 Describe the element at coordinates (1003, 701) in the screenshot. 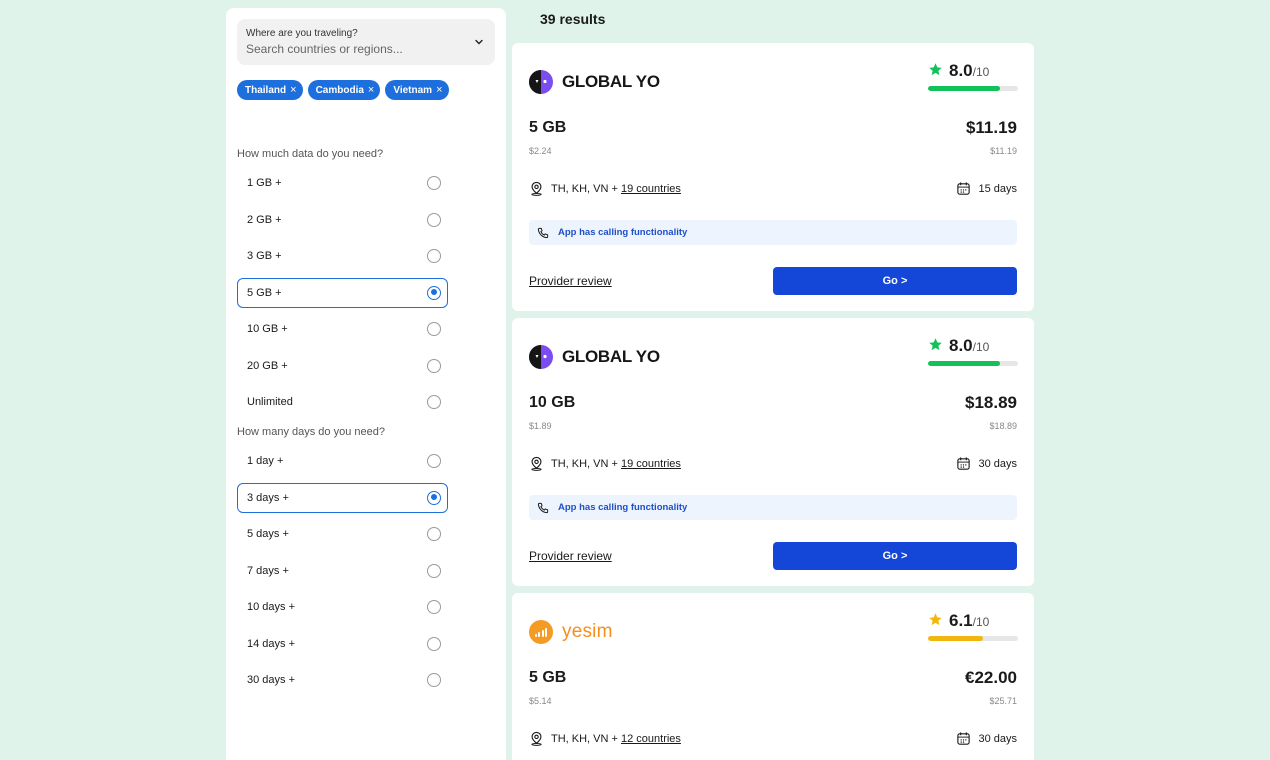

I see `price-converted: $25.71` at that location.